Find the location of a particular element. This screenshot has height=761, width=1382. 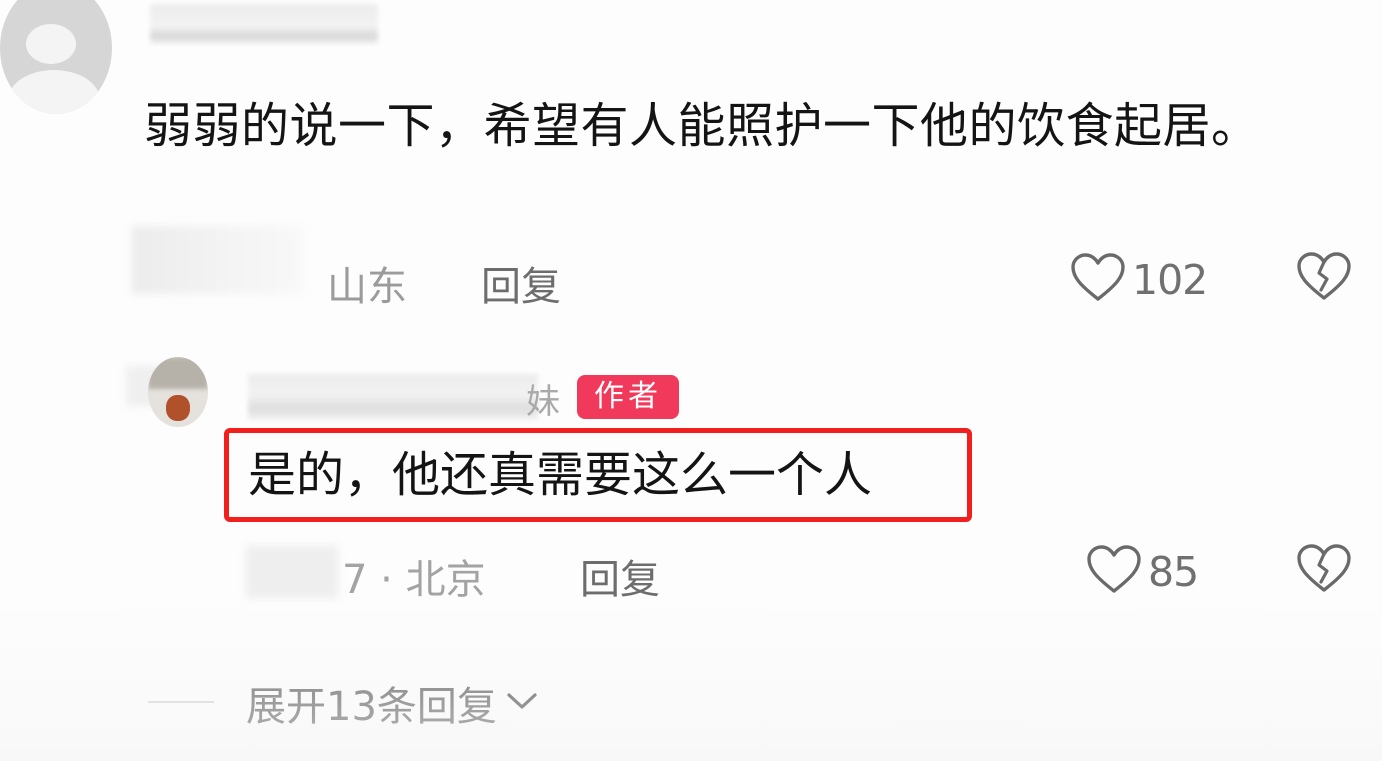

like-count: 102 is located at coordinates (1170, 280).